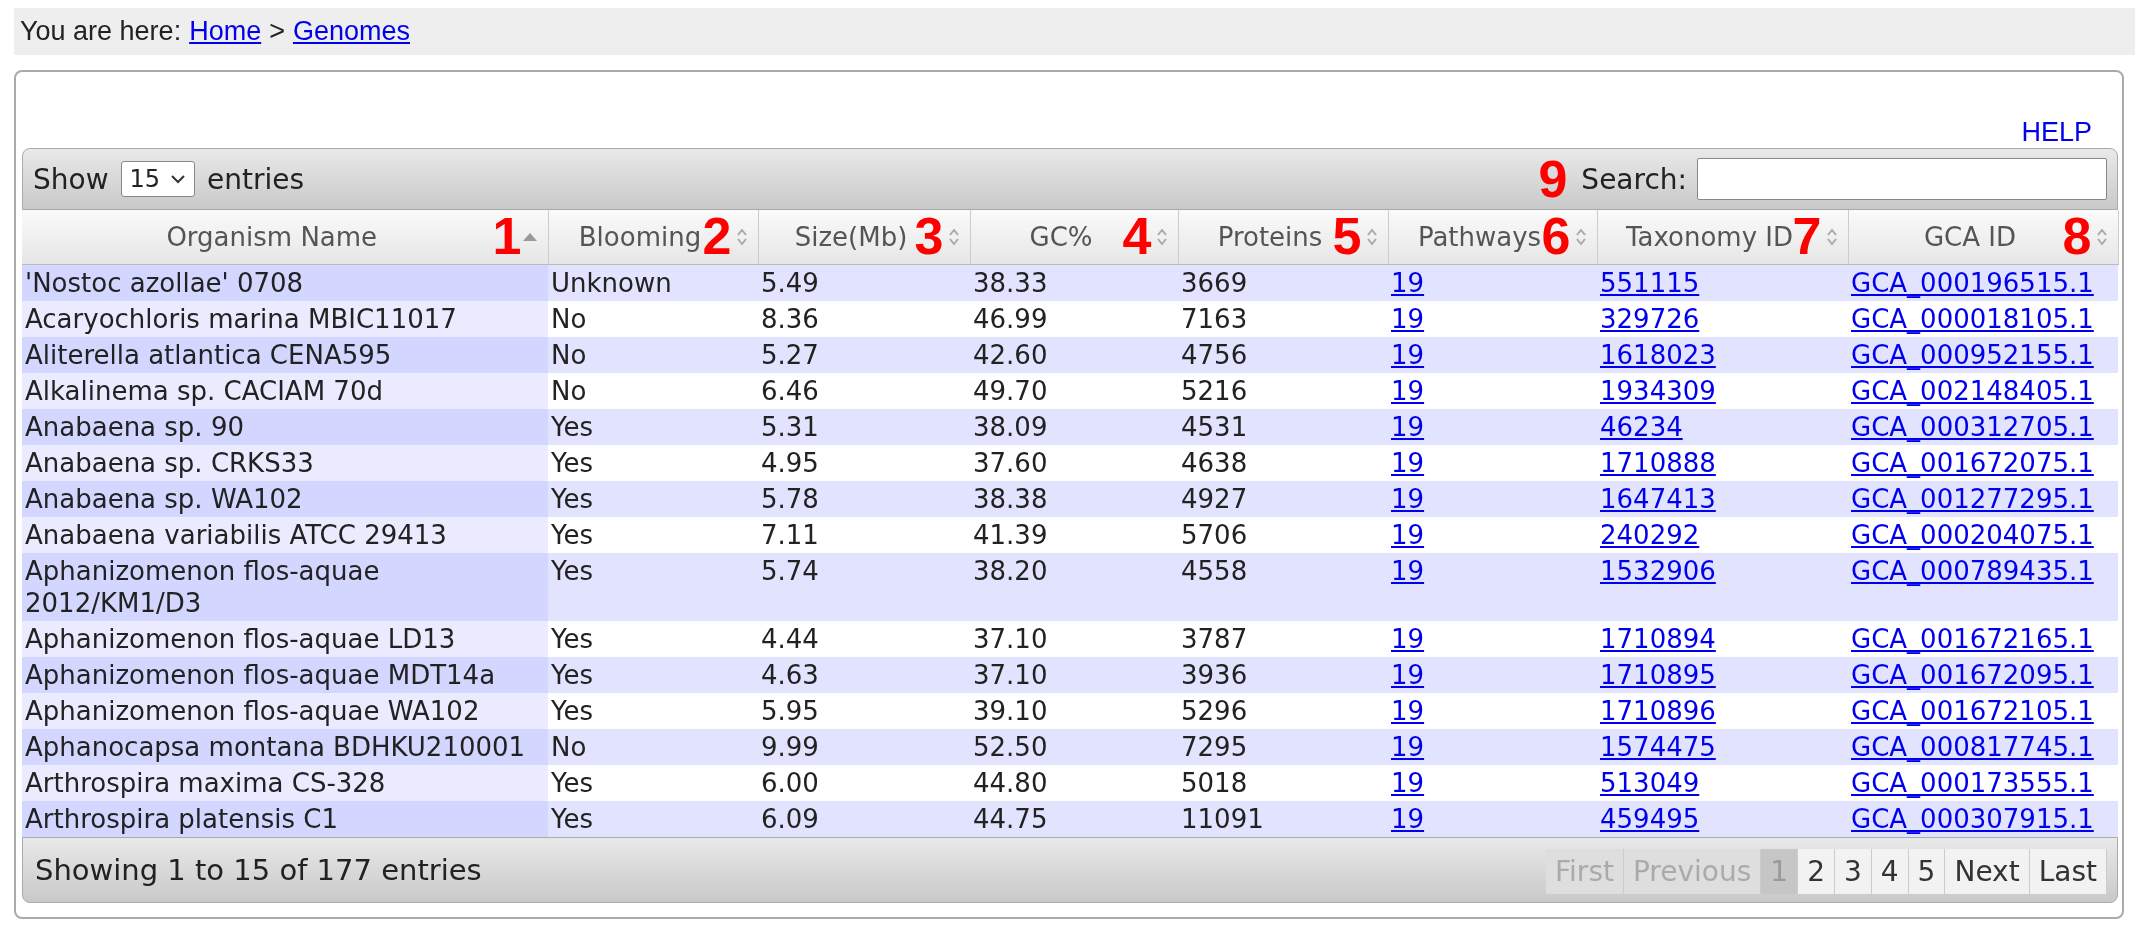  I want to click on chevron-down-icon, so click(178, 179).